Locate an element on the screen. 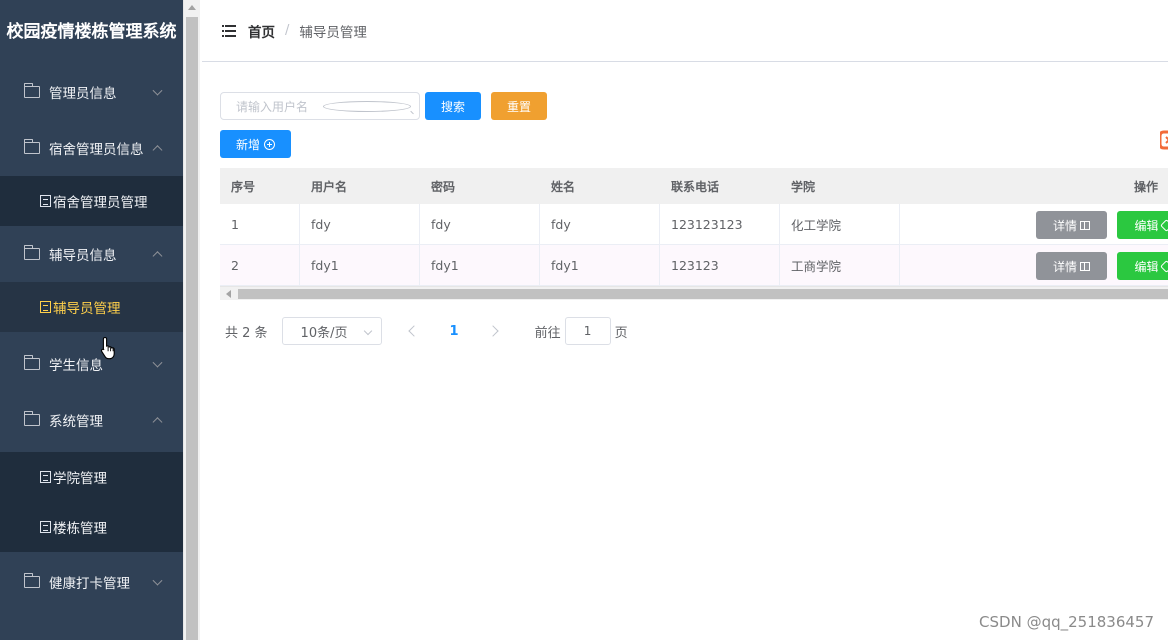  reset-button: 重置 is located at coordinates (519, 106).